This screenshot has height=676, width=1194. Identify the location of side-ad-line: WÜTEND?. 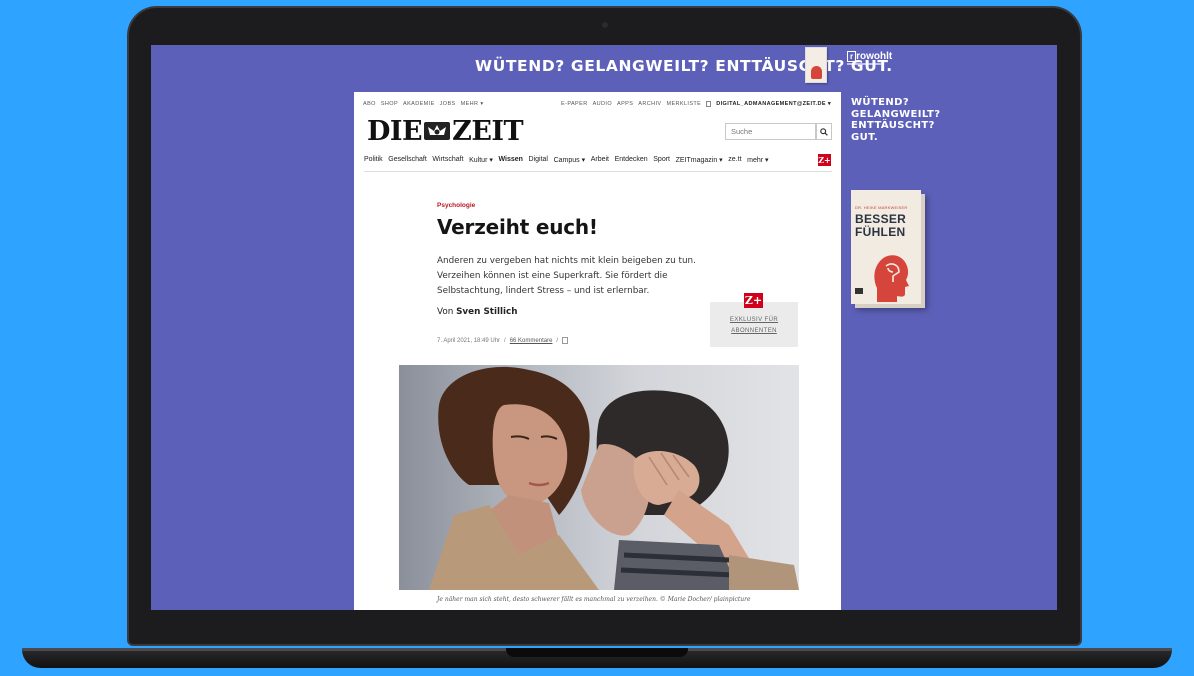
(880, 102).